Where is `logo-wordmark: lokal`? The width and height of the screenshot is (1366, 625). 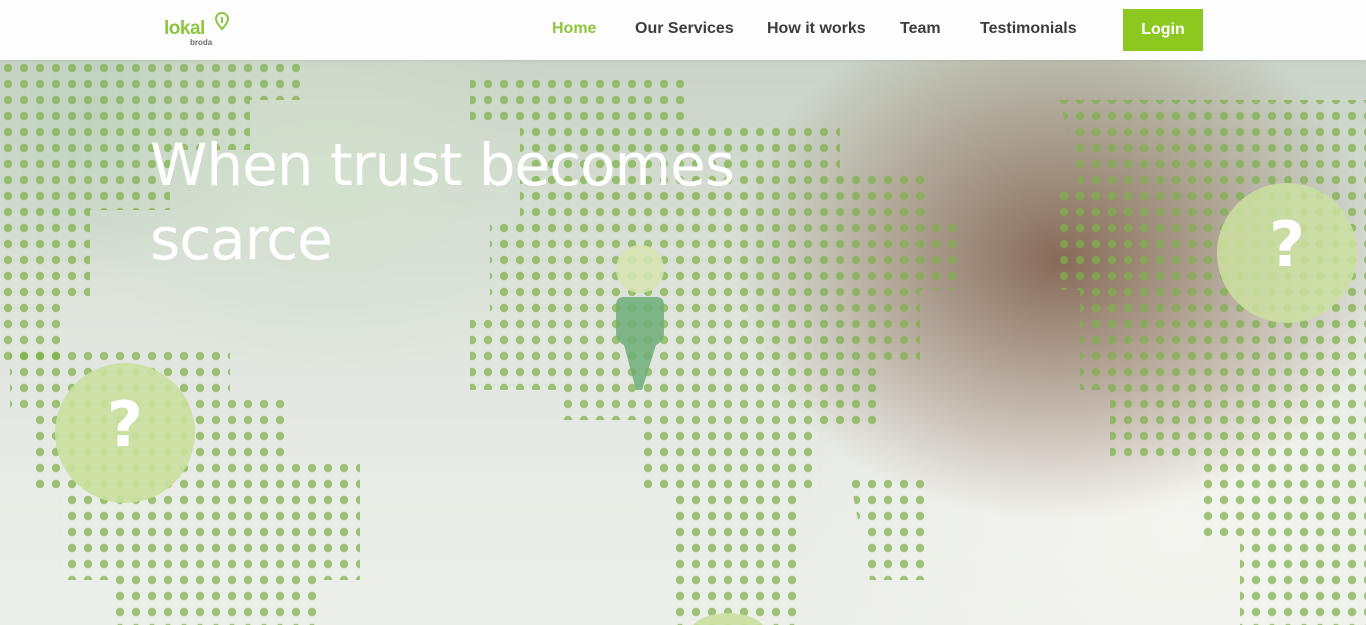 logo-wordmark: lokal is located at coordinates (184, 28).